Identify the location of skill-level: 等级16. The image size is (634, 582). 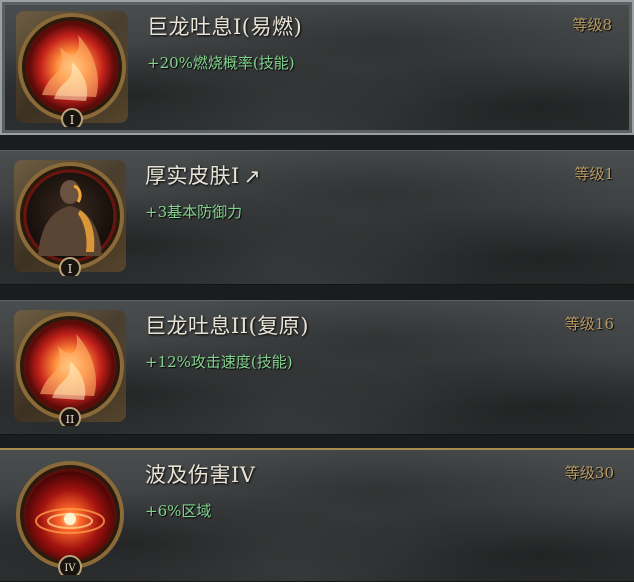
(589, 324).